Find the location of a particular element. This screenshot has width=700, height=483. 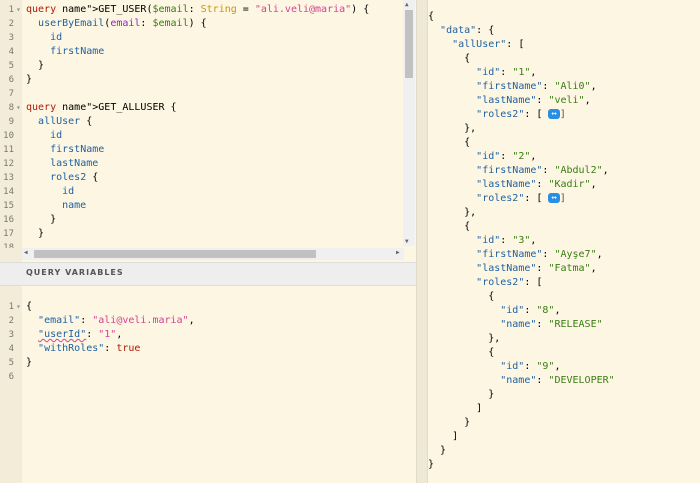

line-number: 12 is located at coordinates (8, 164).